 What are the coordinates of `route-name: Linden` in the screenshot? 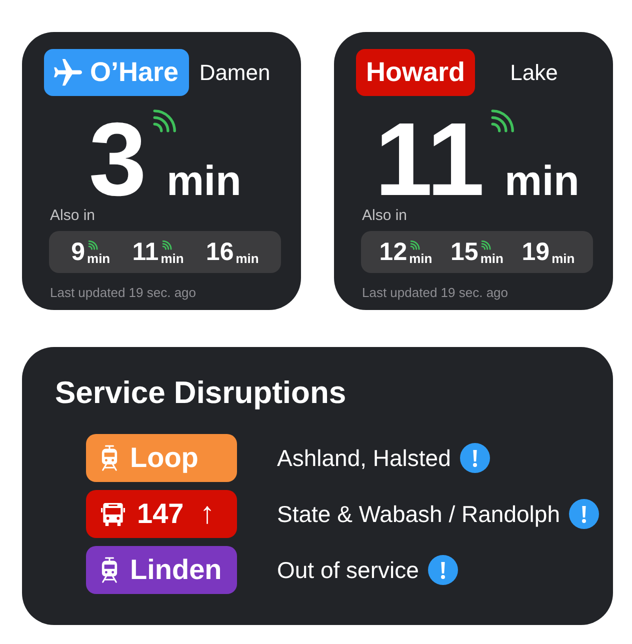 It's located at (176, 570).